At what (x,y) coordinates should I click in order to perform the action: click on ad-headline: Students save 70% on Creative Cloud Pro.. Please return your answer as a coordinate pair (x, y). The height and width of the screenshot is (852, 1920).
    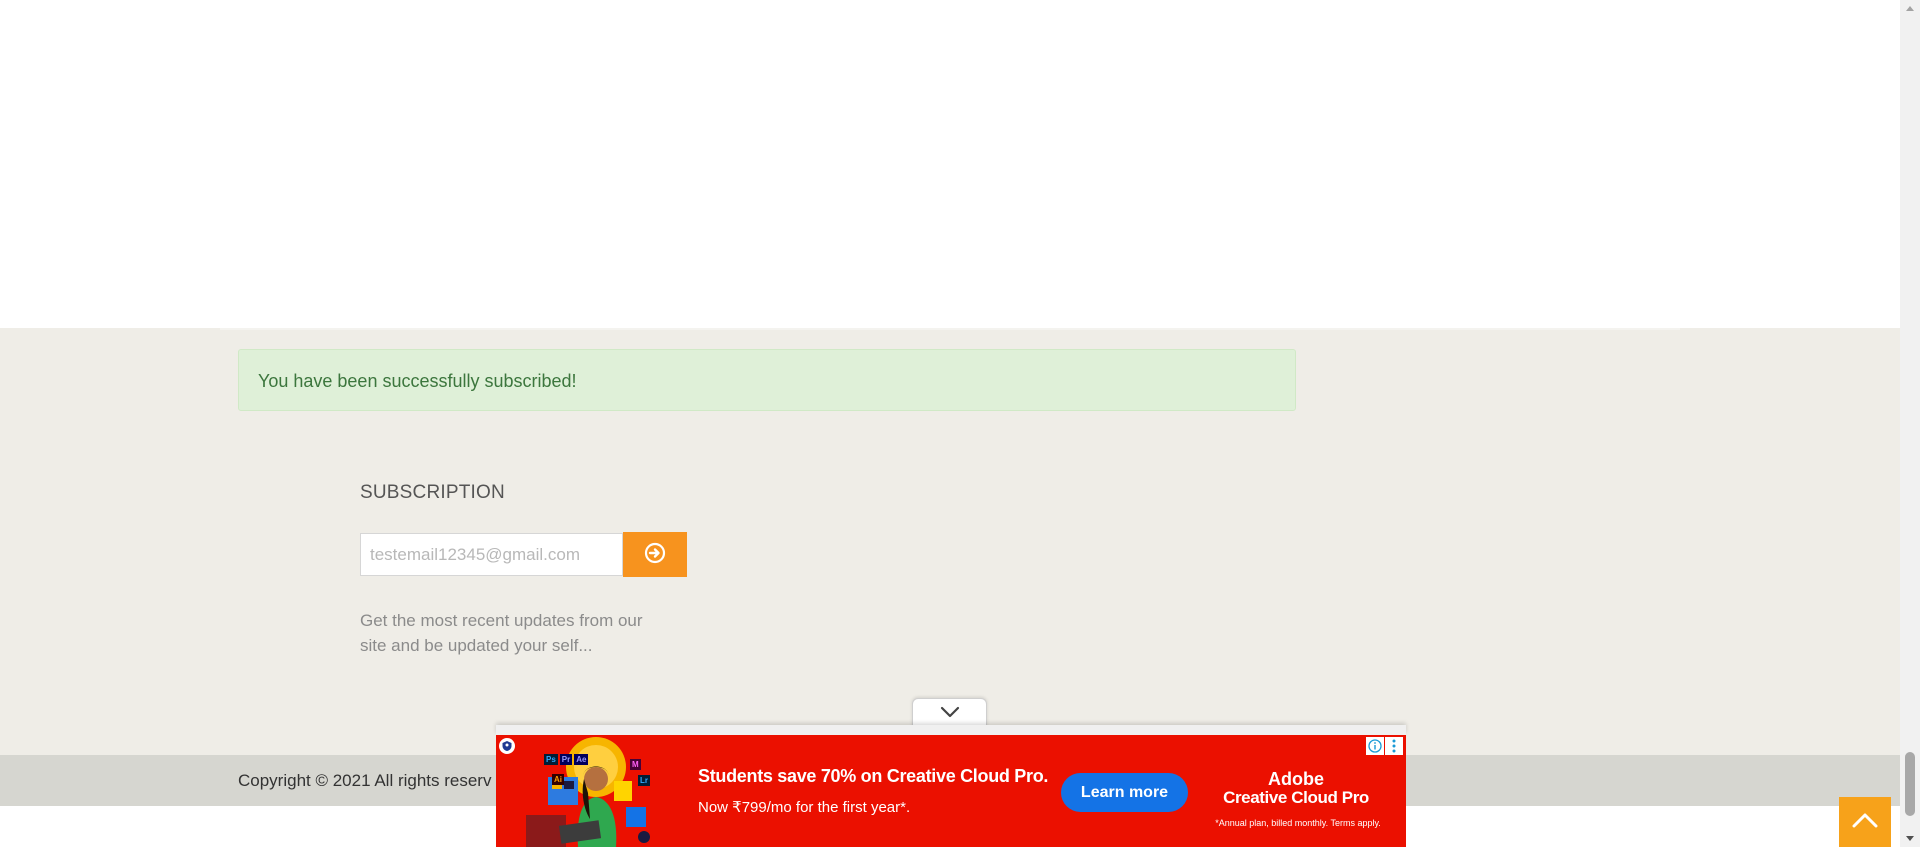
    Looking at the image, I should click on (873, 776).